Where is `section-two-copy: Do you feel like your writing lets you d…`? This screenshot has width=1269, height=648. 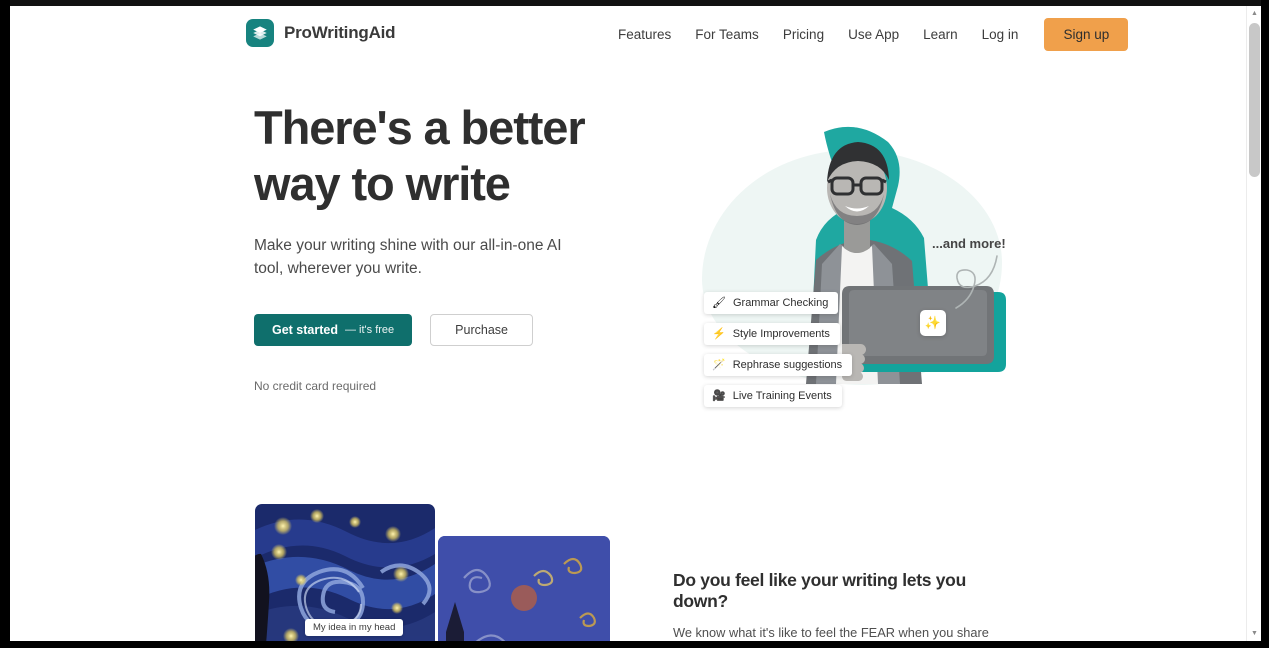 section-two-copy: Do you feel like your writing lets you d… is located at coordinates (848, 605).